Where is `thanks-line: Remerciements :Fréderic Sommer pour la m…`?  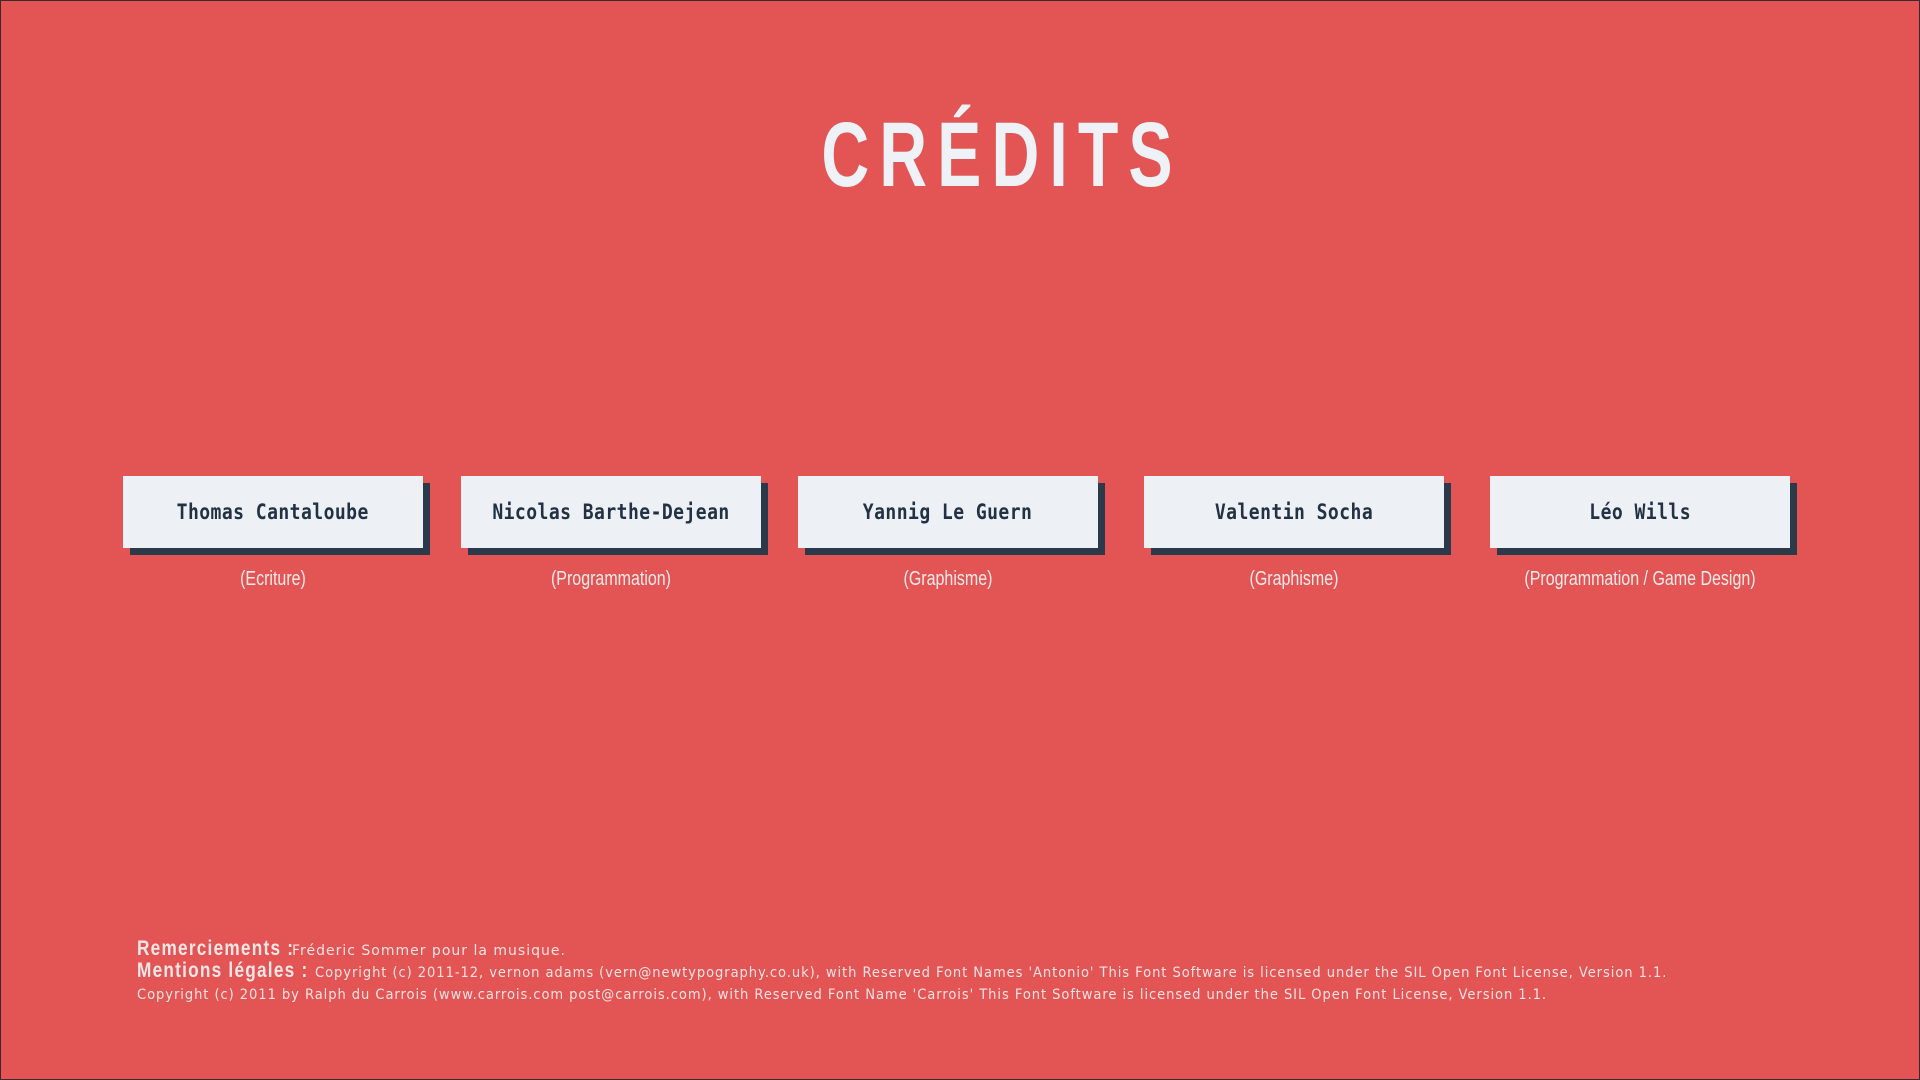 thanks-line: Remerciements :Fréderic Sommer pour la m… is located at coordinates (1017, 949).